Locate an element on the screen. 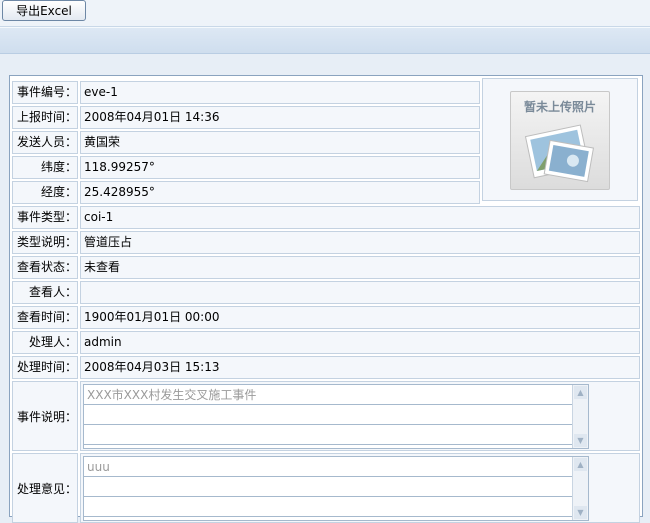 This screenshot has height=523, width=650. toolbar: 导出Excel is located at coordinates (325, 13).